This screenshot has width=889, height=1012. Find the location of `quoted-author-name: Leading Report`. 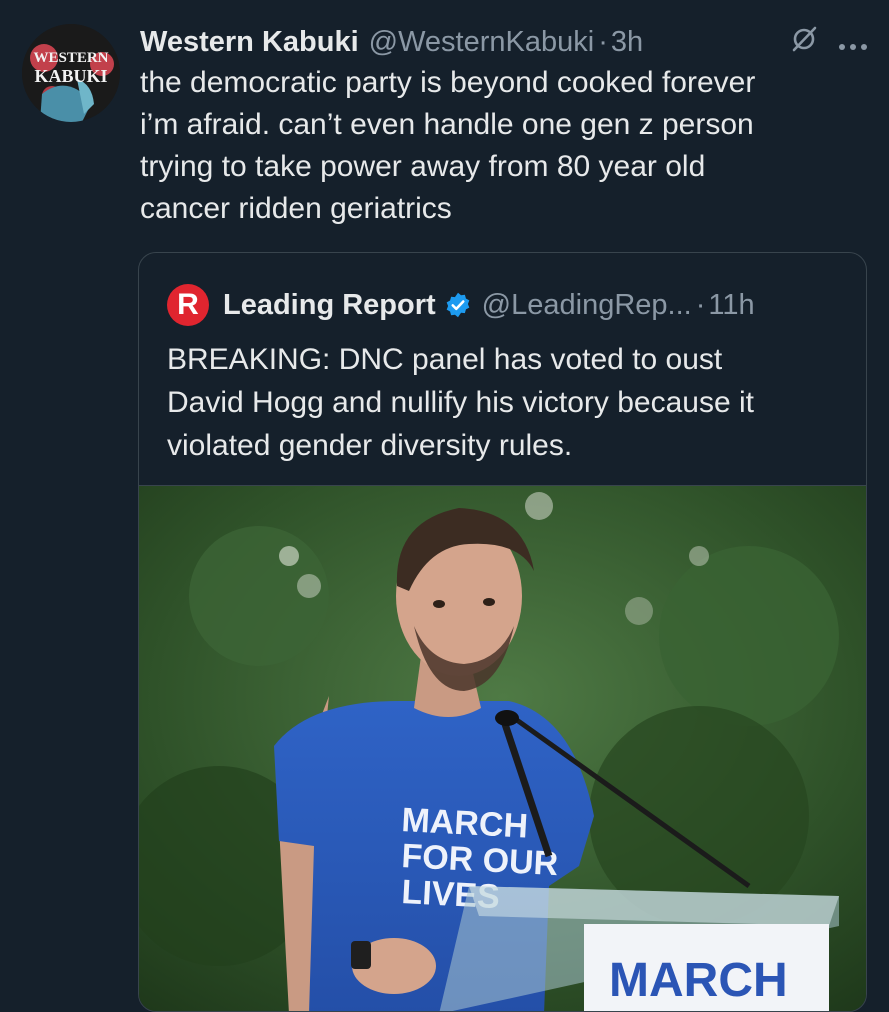

quoted-author-name: Leading Report is located at coordinates (329, 305).